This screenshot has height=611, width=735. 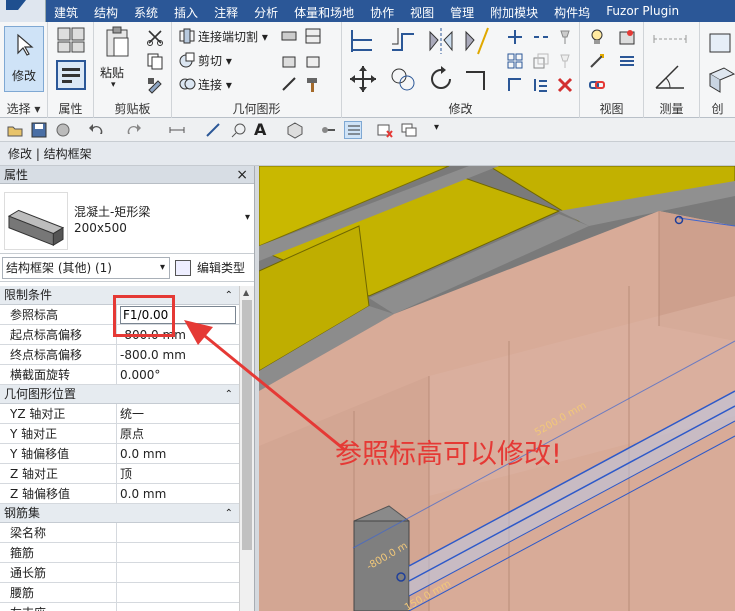 I want to click on annotation-text: 参照标高可以修改!, so click(x=448, y=454).